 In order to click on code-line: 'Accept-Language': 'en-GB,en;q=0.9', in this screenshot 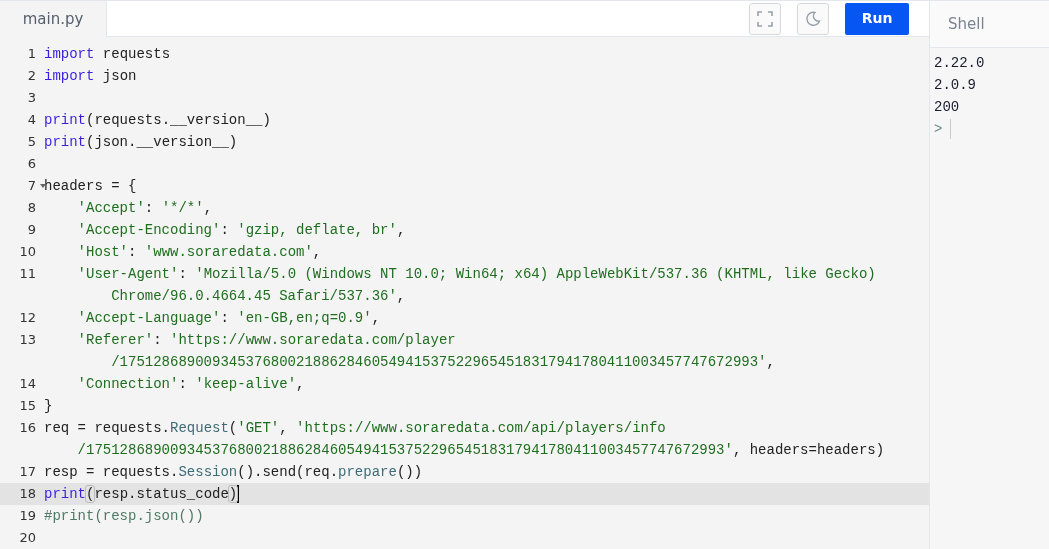, I will do `click(229, 318)`.